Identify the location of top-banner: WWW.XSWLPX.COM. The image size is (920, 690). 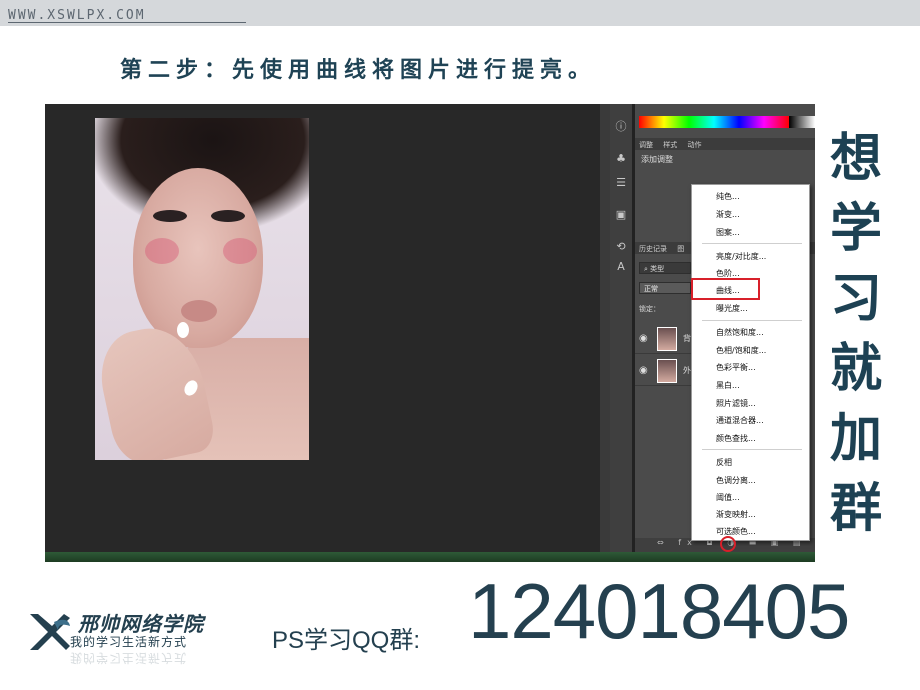
(460, 13).